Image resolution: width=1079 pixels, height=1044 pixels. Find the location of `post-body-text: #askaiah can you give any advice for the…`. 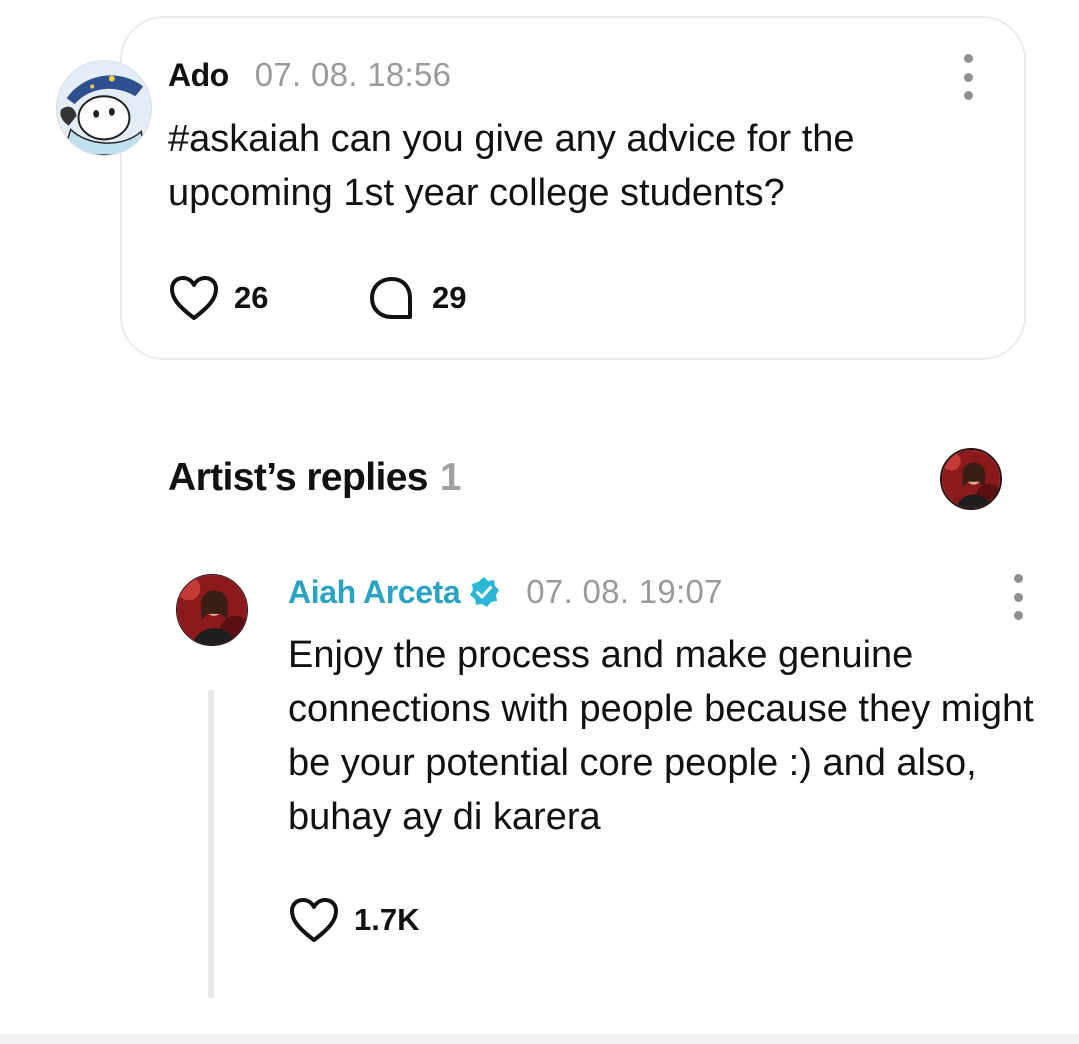

post-body-text: #askaiah can you give any advice for the… is located at coordinates (511, 166).